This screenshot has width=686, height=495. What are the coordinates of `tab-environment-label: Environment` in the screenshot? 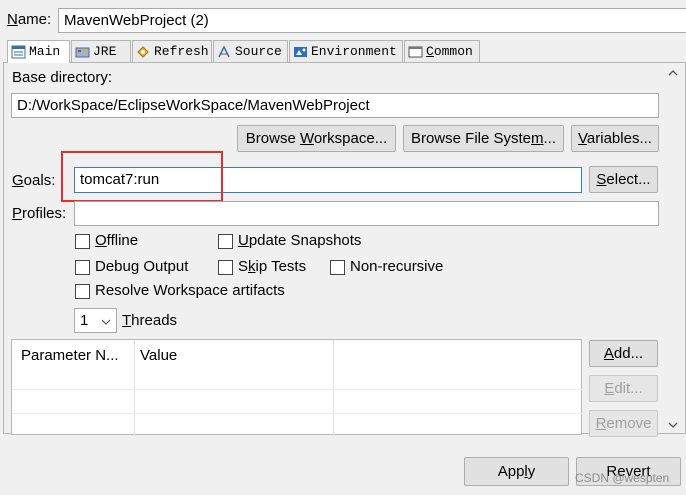 It's located at (354, 51).